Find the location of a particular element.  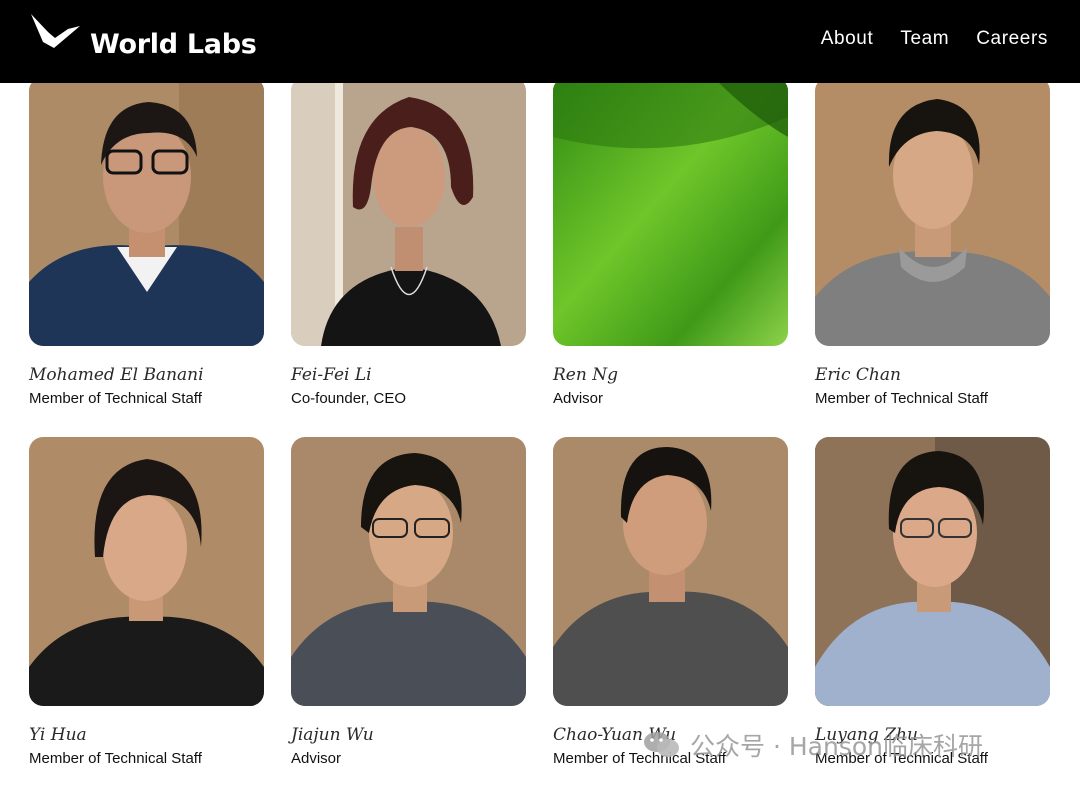

nav-team-link: Team is located at coordinates (924, 39).